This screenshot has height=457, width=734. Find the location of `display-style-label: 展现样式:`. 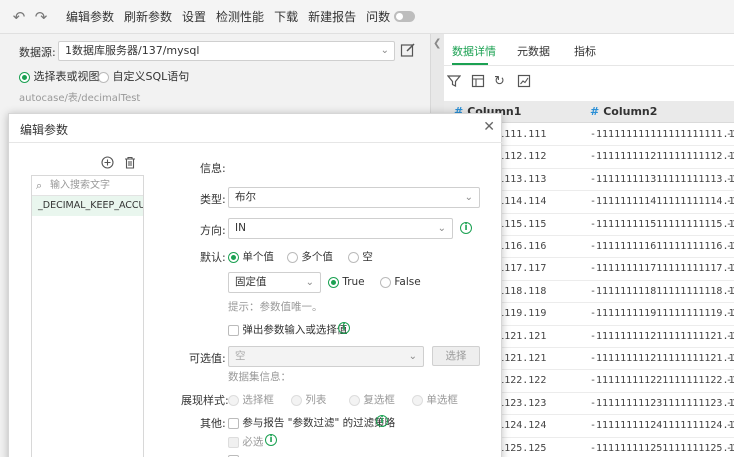

display-style-label: 展现样式: is located at coordinates (205, 400).